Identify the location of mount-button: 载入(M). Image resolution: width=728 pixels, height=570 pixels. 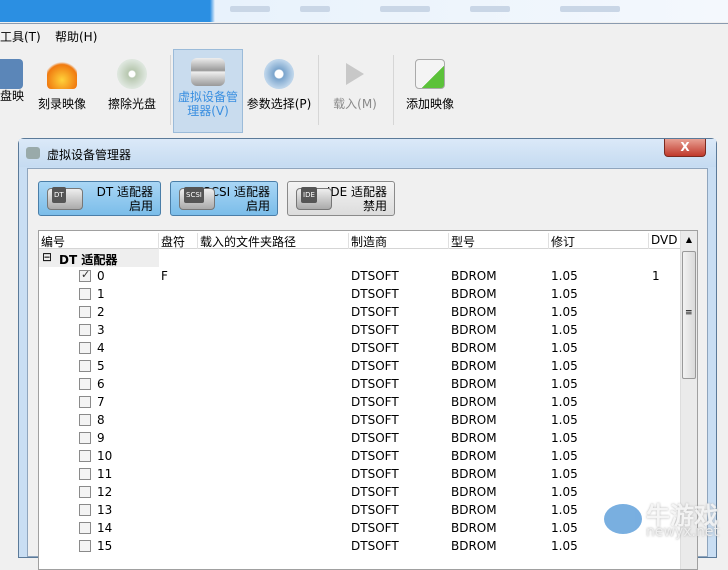
(355, 91).